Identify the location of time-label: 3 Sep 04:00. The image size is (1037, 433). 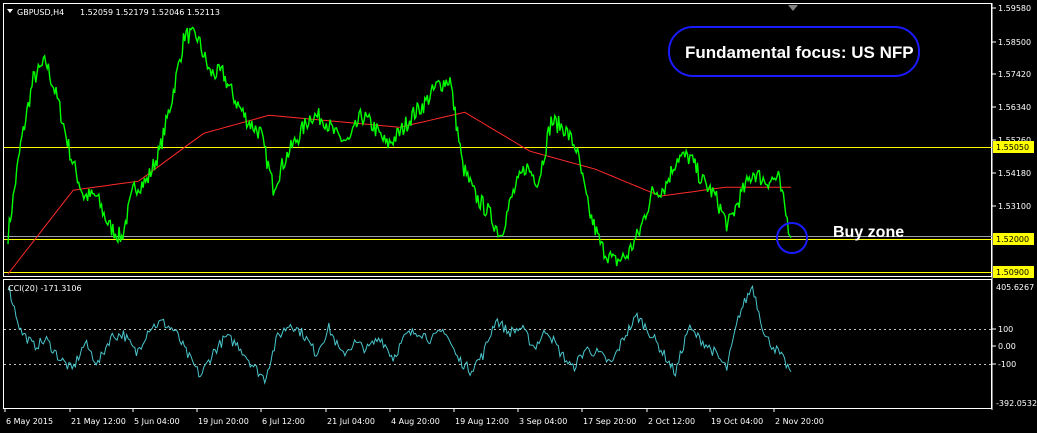
(543, 421).